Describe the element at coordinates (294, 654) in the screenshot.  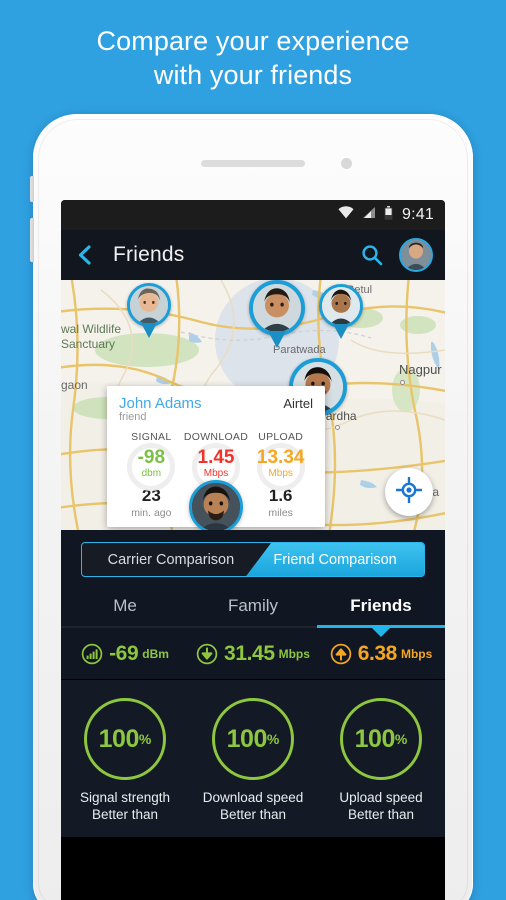
I see `stat-download-unit: Mbps` at that location.